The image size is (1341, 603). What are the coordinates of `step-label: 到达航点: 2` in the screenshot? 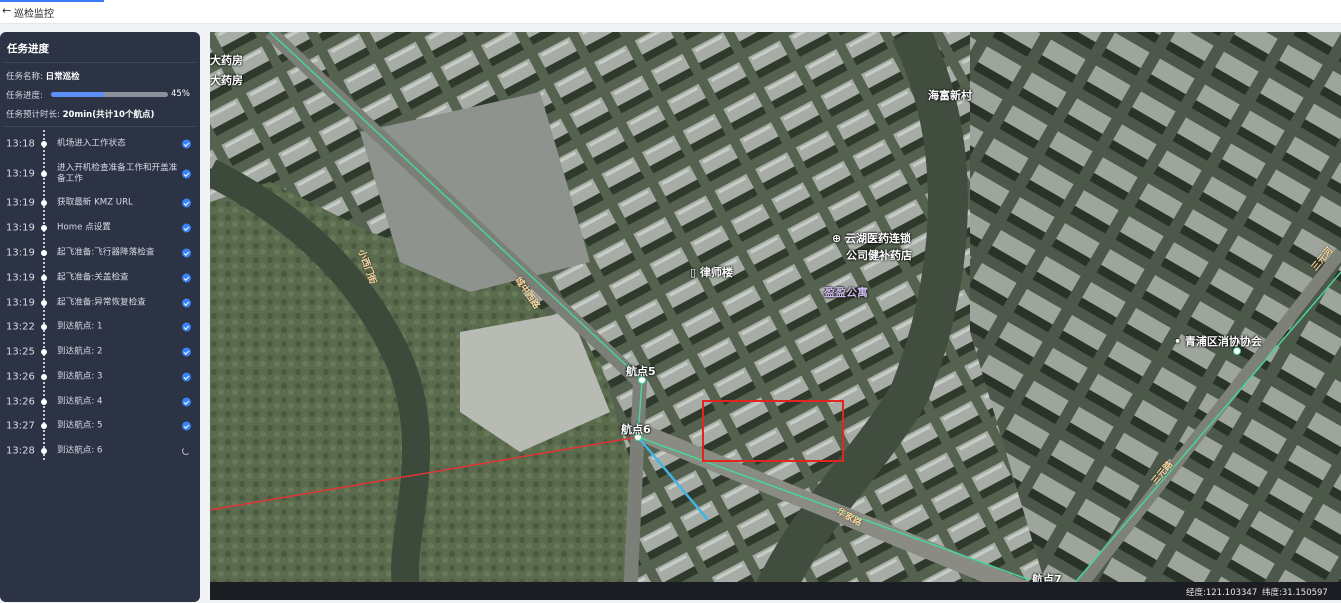 It's located at (80, 351).